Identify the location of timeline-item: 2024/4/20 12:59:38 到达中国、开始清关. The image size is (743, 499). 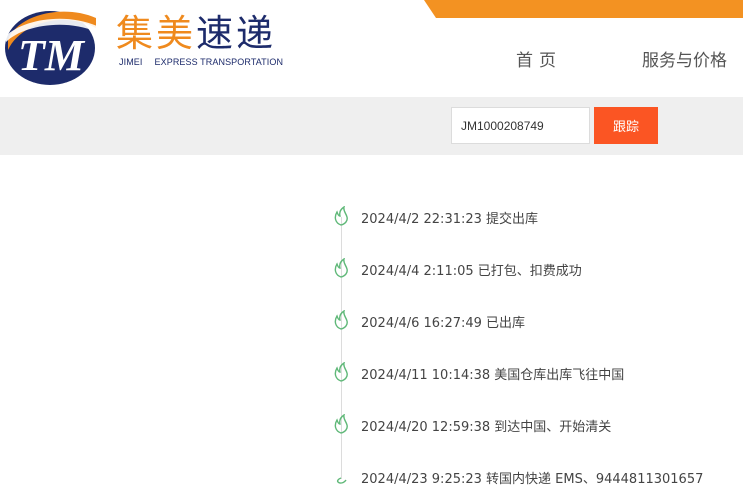
(536, 425).